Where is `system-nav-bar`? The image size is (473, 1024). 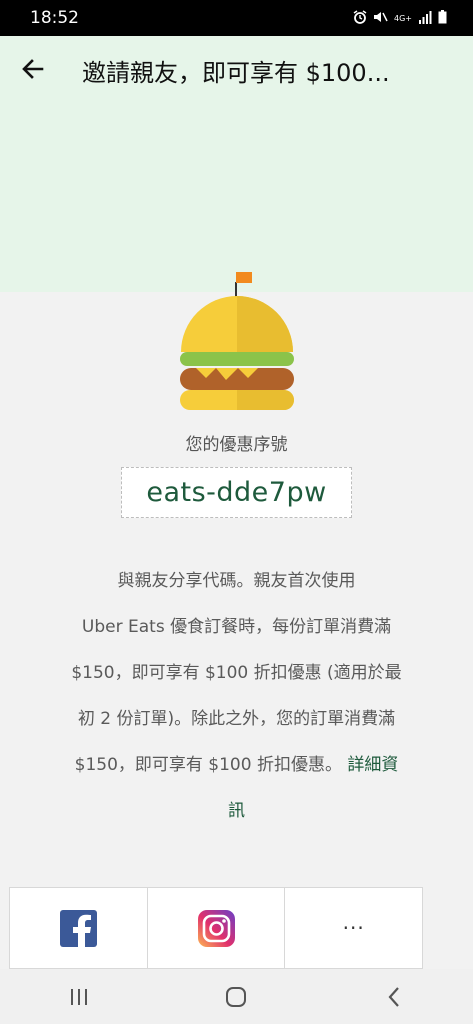
system-nav-bar is located at coordinates (236, 996).